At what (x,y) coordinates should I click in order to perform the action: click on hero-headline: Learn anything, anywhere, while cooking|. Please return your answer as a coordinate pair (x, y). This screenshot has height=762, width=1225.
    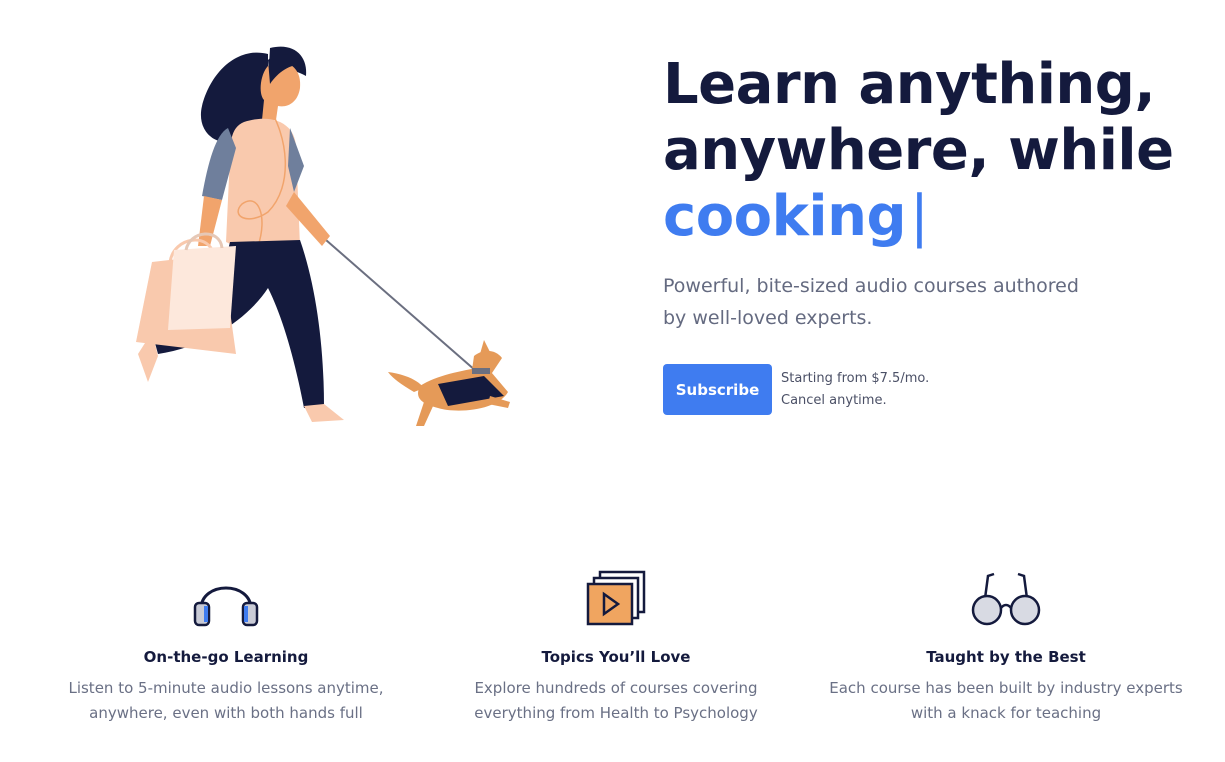
    Looking at the image, I should click on (923, 151).